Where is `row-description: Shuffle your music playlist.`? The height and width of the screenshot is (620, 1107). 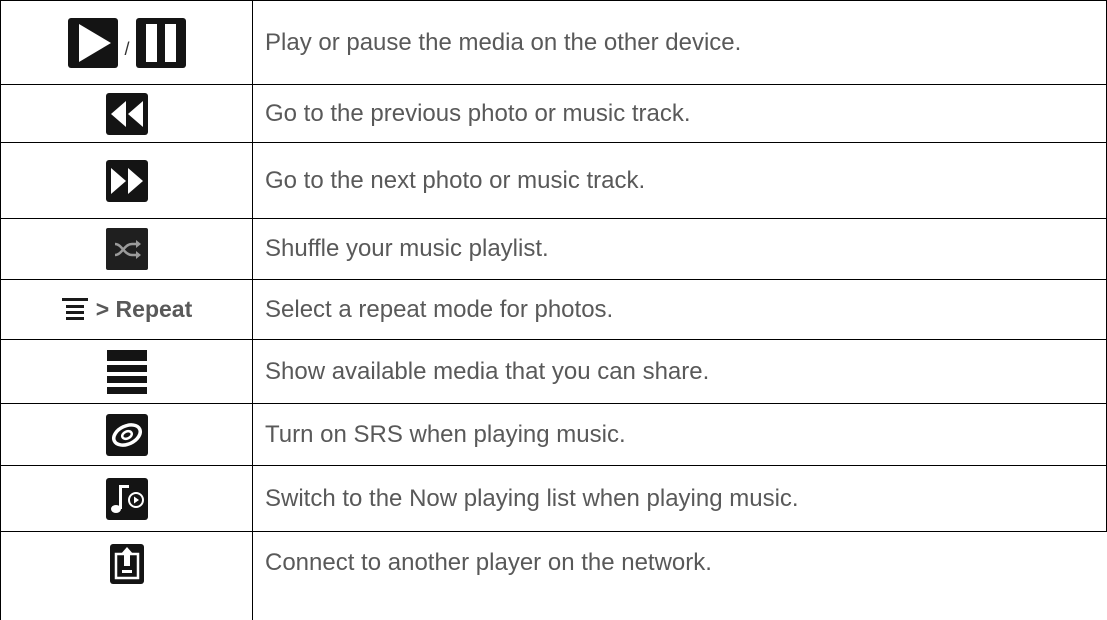
row-description: Shuffle your music playlist. is located at coordinates (407, 248).